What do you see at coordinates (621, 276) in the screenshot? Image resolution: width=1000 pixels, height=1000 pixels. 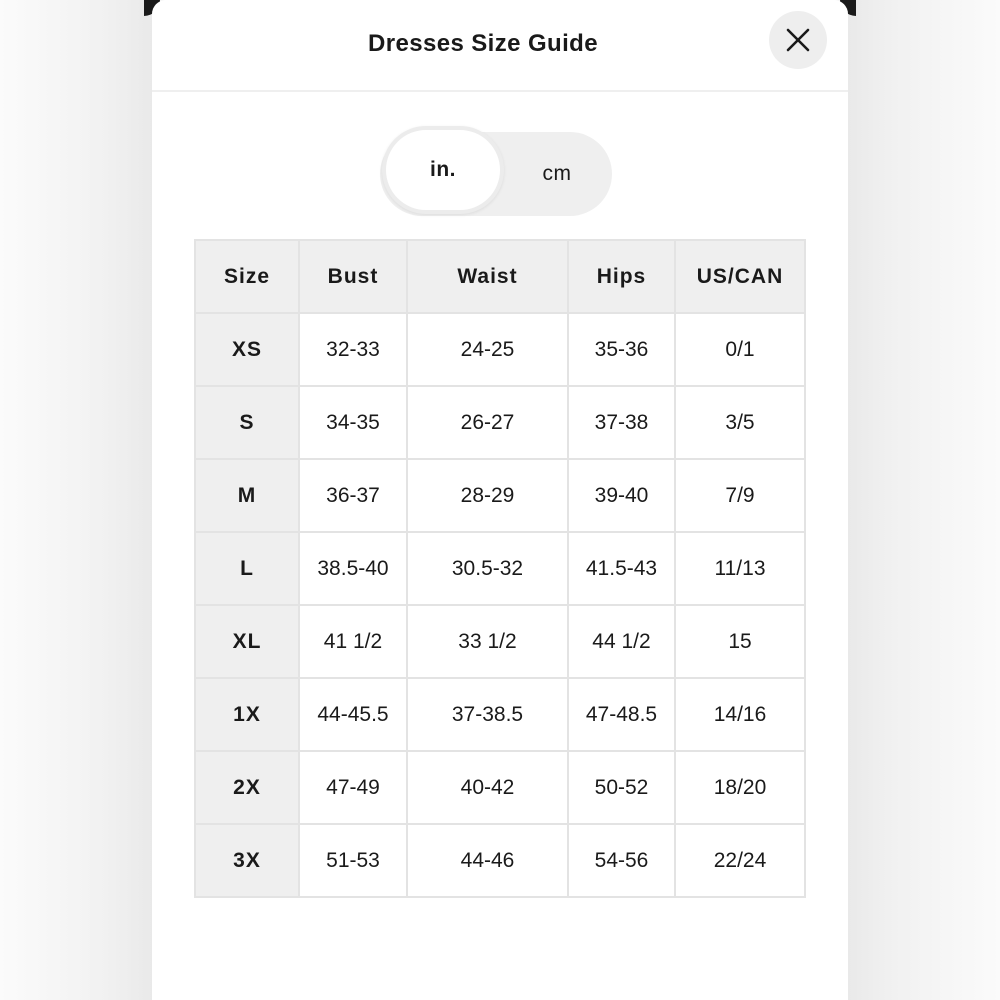 I see `column-header-hips: Hips` at bounding box center [621, 276].